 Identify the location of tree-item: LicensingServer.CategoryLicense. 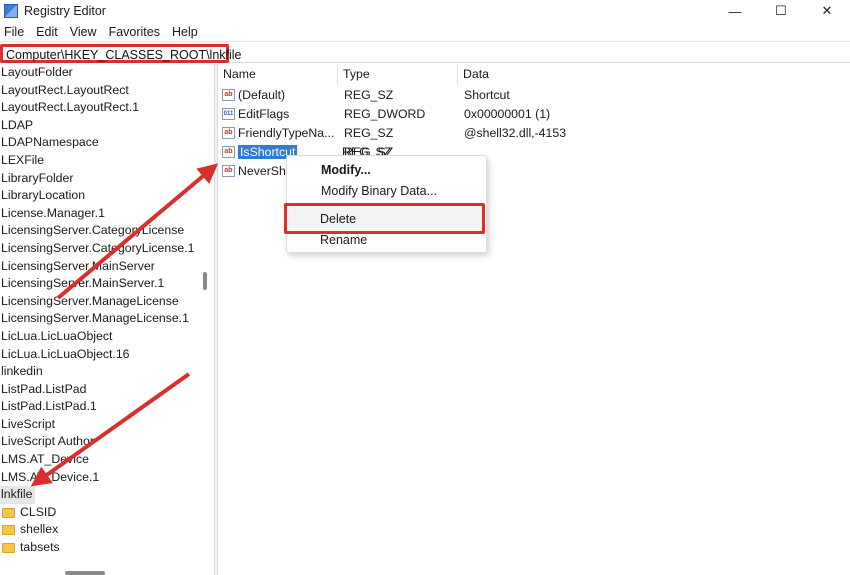
(105, 231).